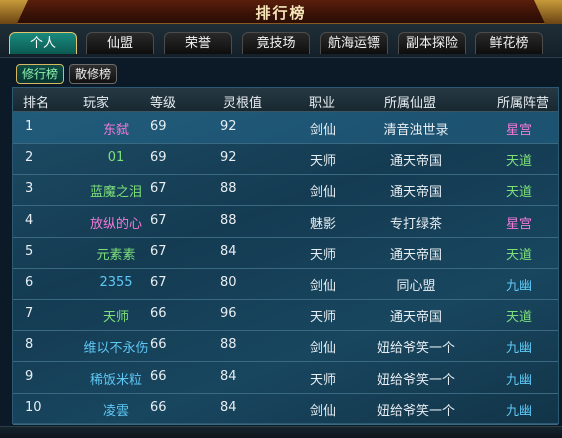 The height and width of the screenshot is (438, 562). I want to click on ranking-tabs: 个人 仙盟 荣誉 竟技场 航海运镖 副本探险 鲜花榜, so click(281, 41).